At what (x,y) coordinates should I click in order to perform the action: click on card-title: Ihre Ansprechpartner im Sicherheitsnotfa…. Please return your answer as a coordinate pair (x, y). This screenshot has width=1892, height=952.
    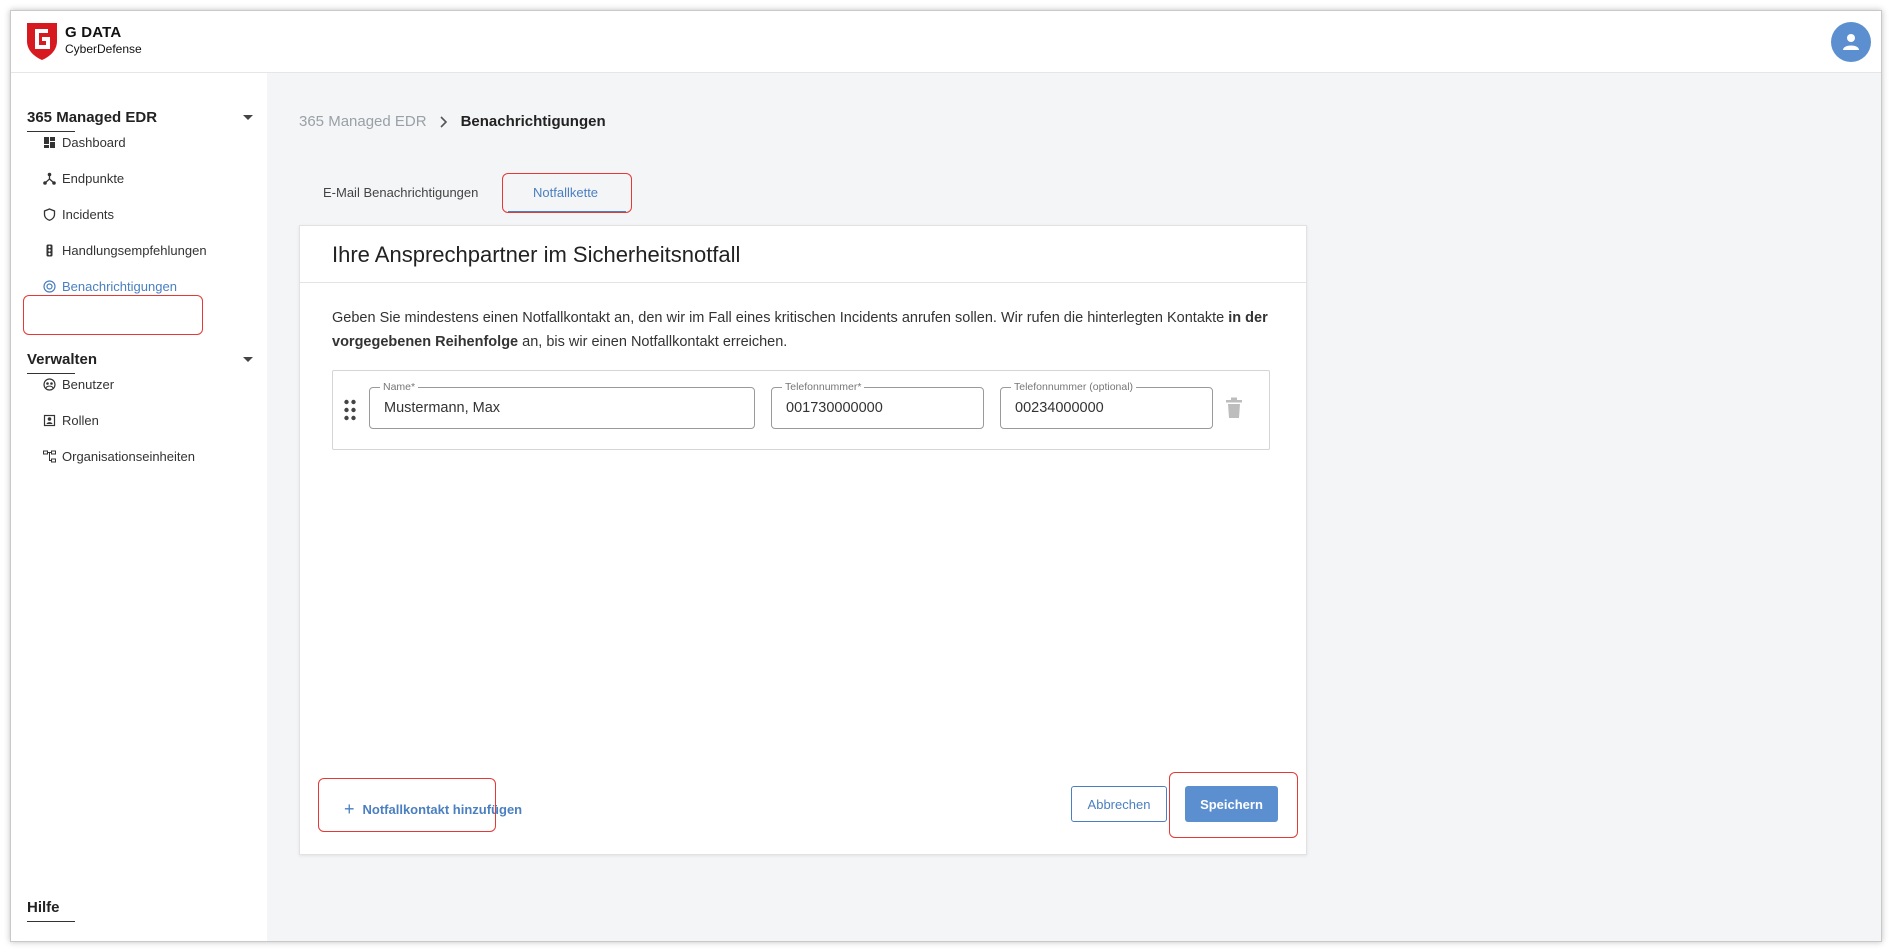
    Looking at the image, I should click on (536, 254).